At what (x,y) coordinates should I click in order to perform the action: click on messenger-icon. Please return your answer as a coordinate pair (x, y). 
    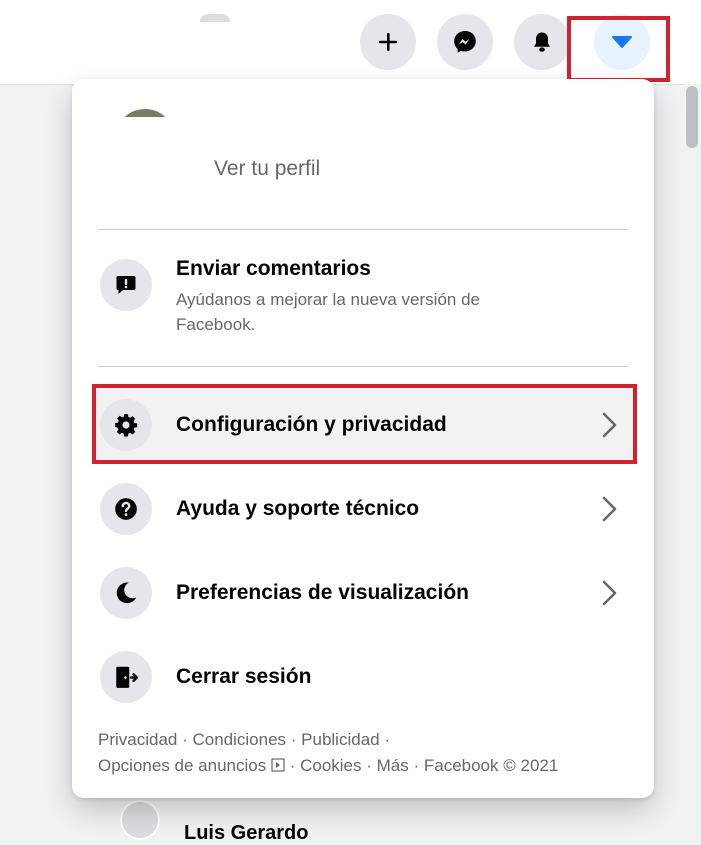
    Looking at the image, I should click on (465, 42).